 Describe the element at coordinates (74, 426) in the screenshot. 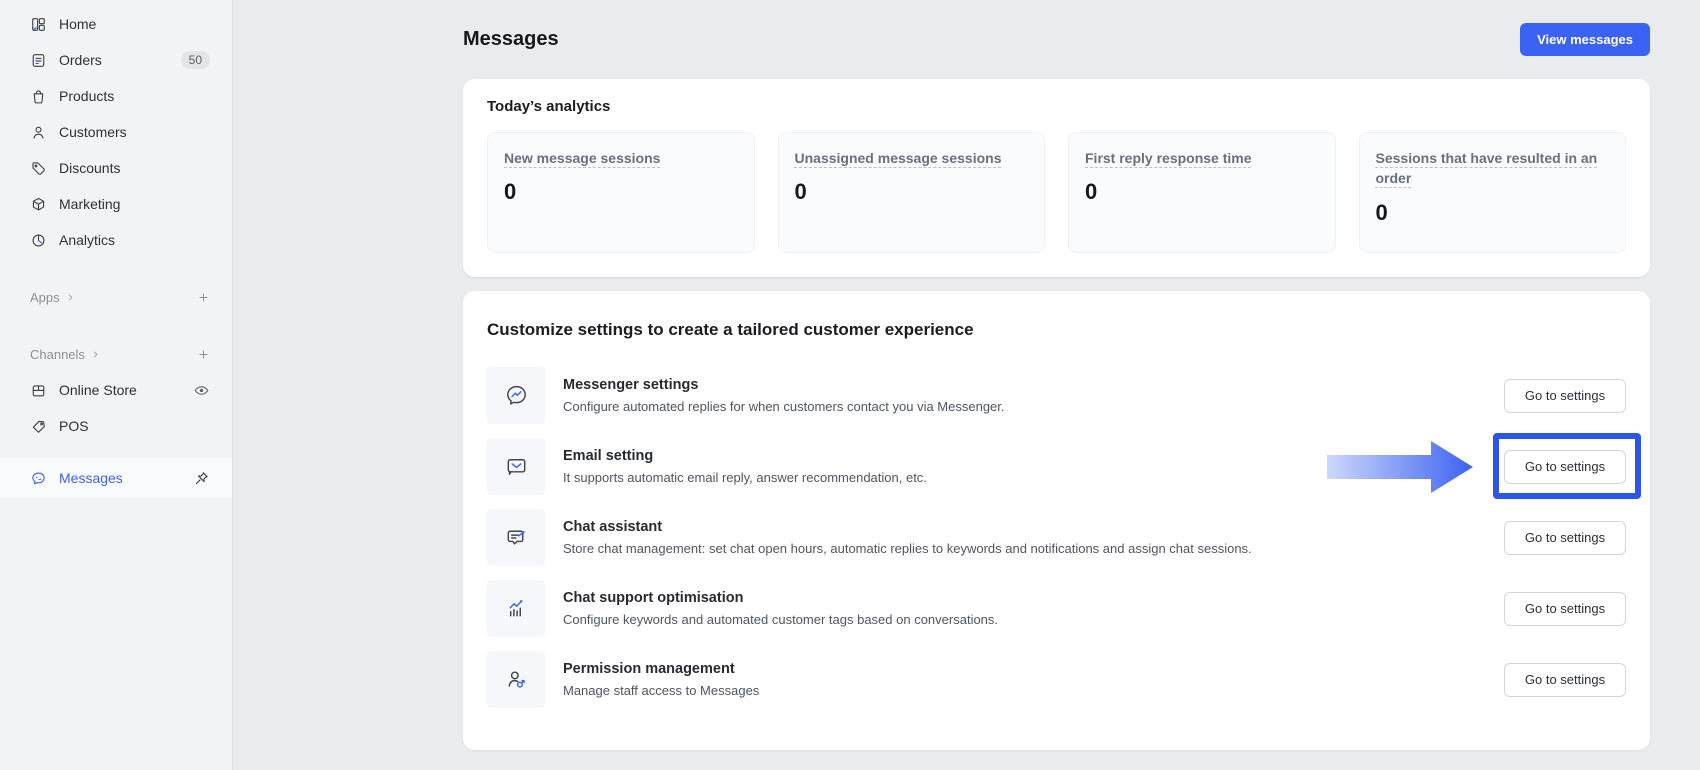

I see `sidebar-item-label: POS` at that location.